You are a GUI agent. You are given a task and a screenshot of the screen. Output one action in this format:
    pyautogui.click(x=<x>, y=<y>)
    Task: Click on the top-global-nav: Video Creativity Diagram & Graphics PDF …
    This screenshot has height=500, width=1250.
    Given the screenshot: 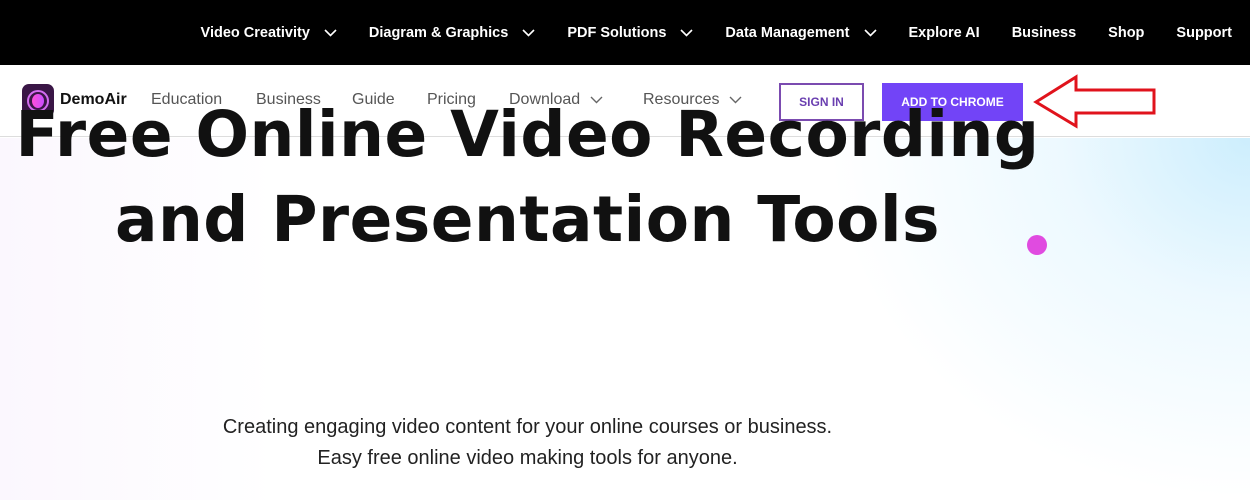 What is the action you would take?
    pyautogui.click(x=625, y=32)
    